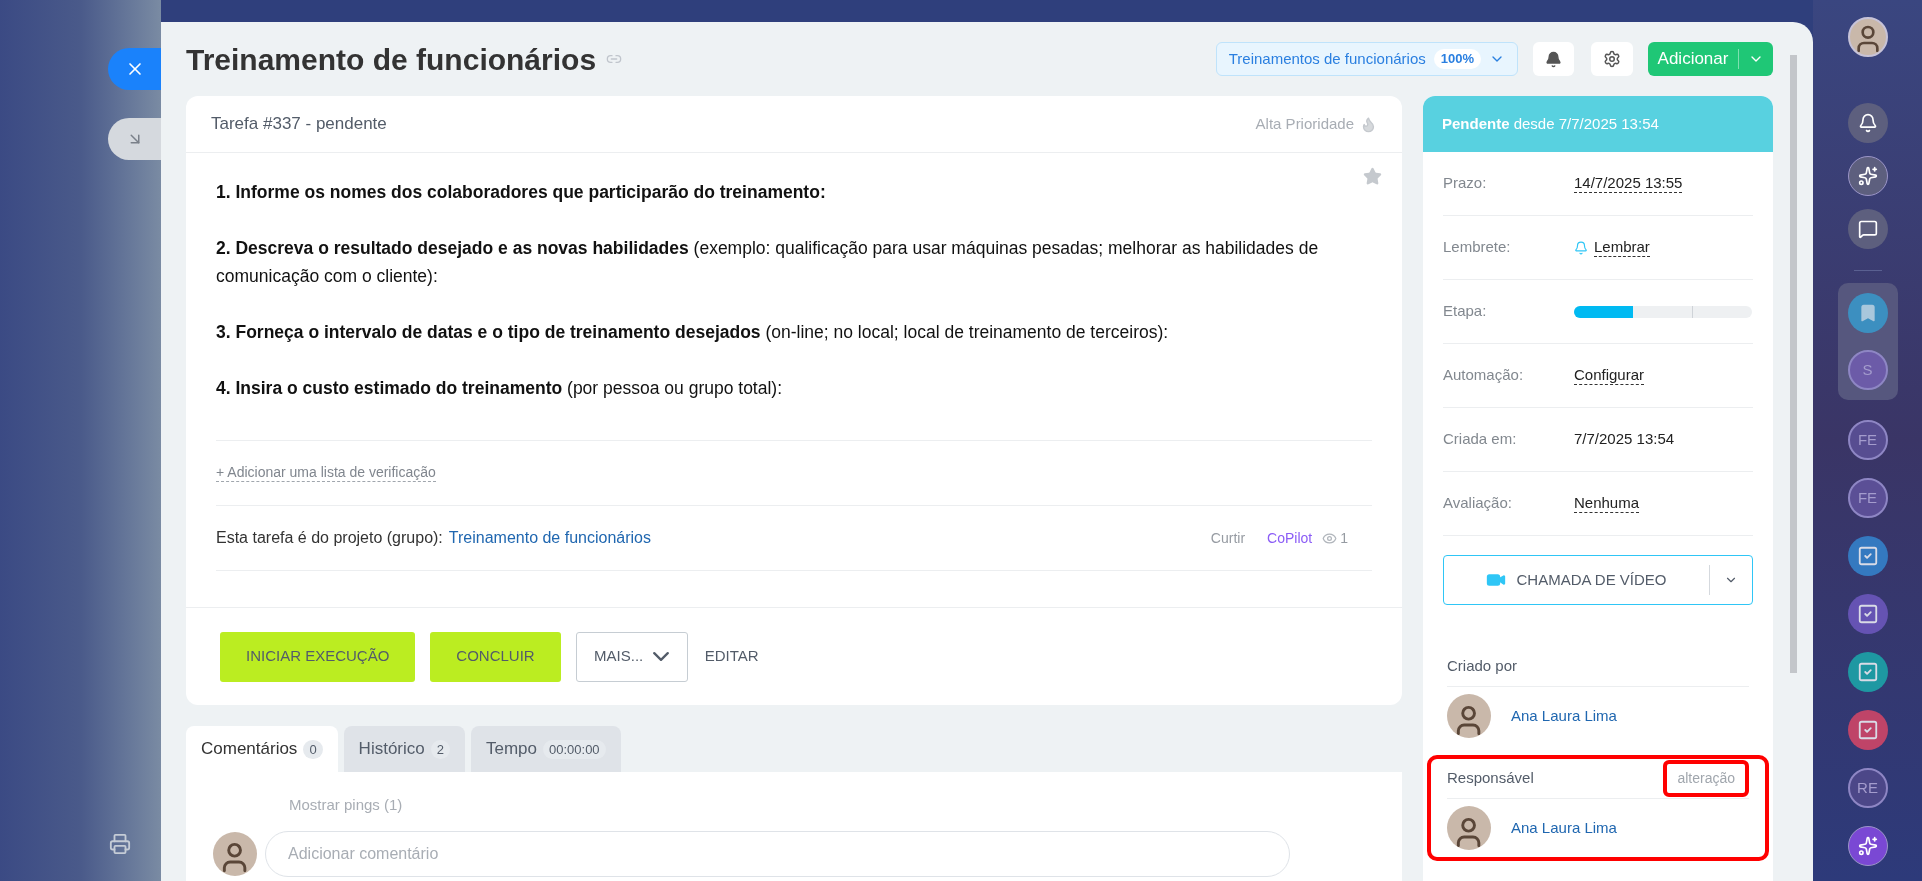 This screenshot has width=1922, height=881. Describe the element at coordinates (1628, 183) in the screenshot. I see `field-value: 14/7/2025 13:55` at that location.